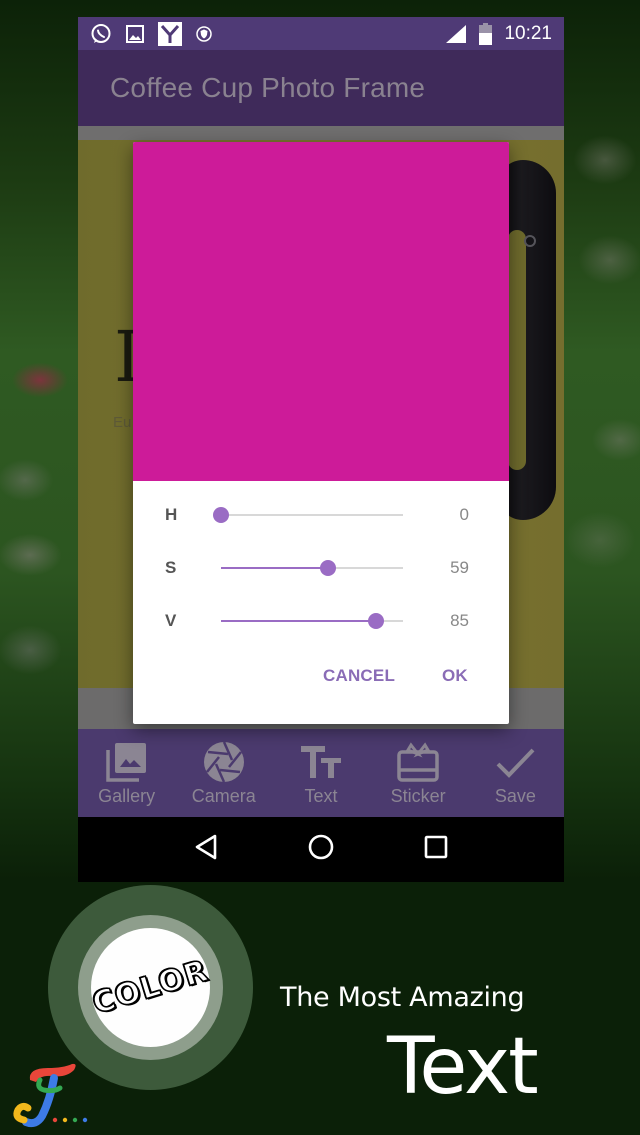 This screenshot has width=640, height=1135. I want to click on home-icon, so click(321, 849).